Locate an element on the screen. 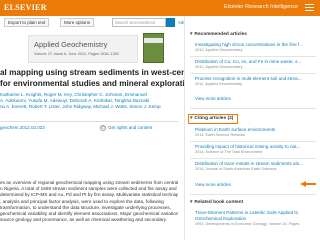 The height and width of the screenshot is (240, 320). journal-title: Applied Geochemistry is located at coordinates (70, 44).